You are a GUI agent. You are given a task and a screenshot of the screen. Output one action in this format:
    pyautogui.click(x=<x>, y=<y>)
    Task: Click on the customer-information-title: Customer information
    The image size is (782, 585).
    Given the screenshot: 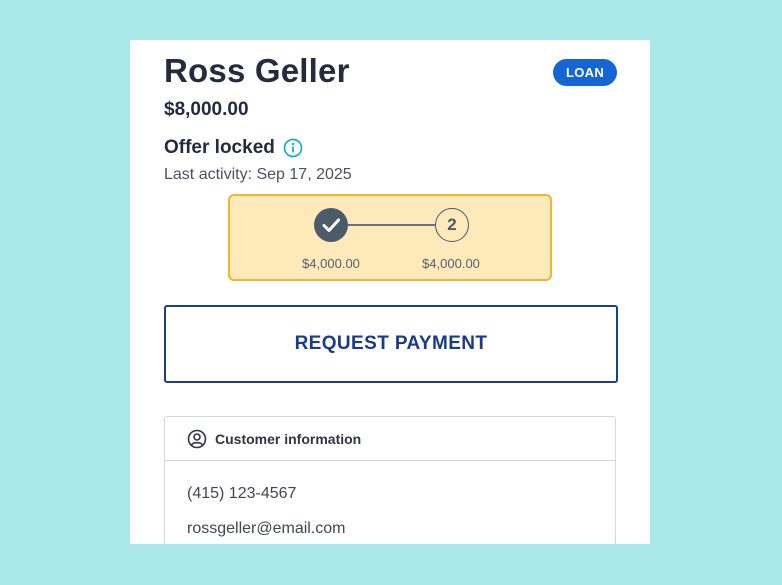 What is the action you would take?
    pyautogui.click(x=288, y=438)
    